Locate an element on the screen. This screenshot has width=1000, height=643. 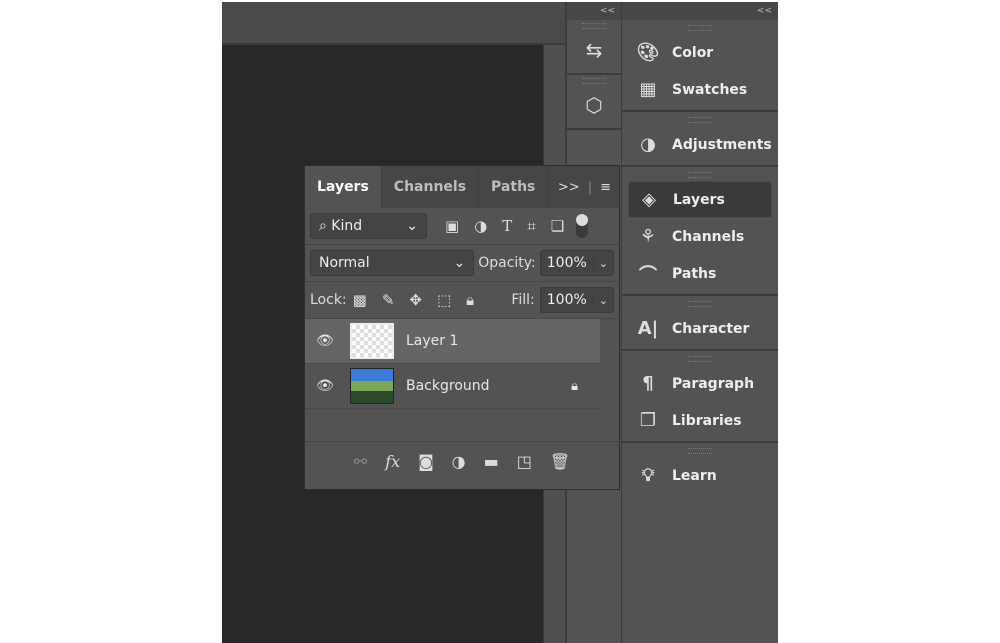
label: Layers is located at coordinates (699, 199).